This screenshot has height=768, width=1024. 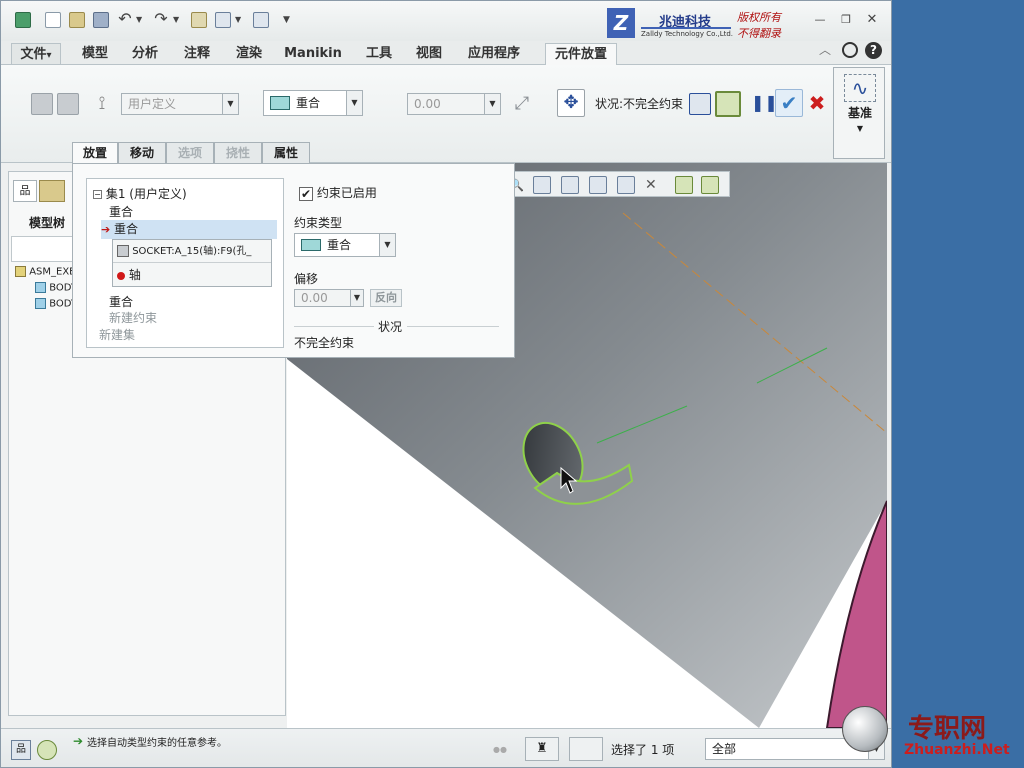 I want to click on constraint-type-select: 重合 ▼, so click(x=345, y=245).